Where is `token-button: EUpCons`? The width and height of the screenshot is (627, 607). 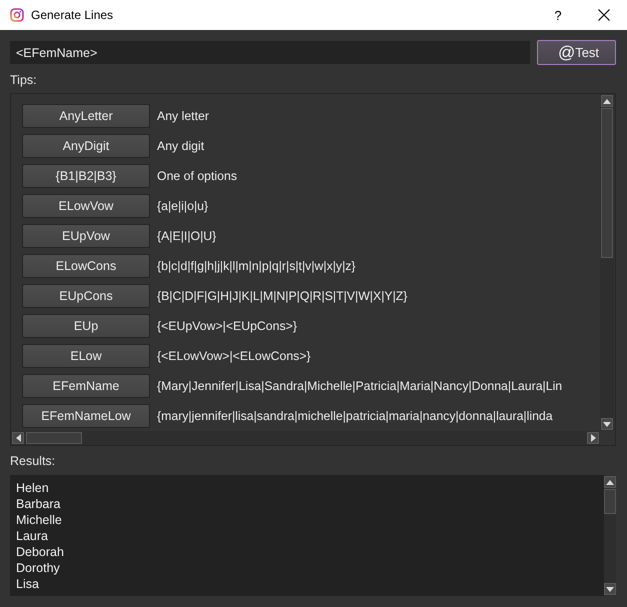
token-button: EUpCons is located at coordinates (86, 296).